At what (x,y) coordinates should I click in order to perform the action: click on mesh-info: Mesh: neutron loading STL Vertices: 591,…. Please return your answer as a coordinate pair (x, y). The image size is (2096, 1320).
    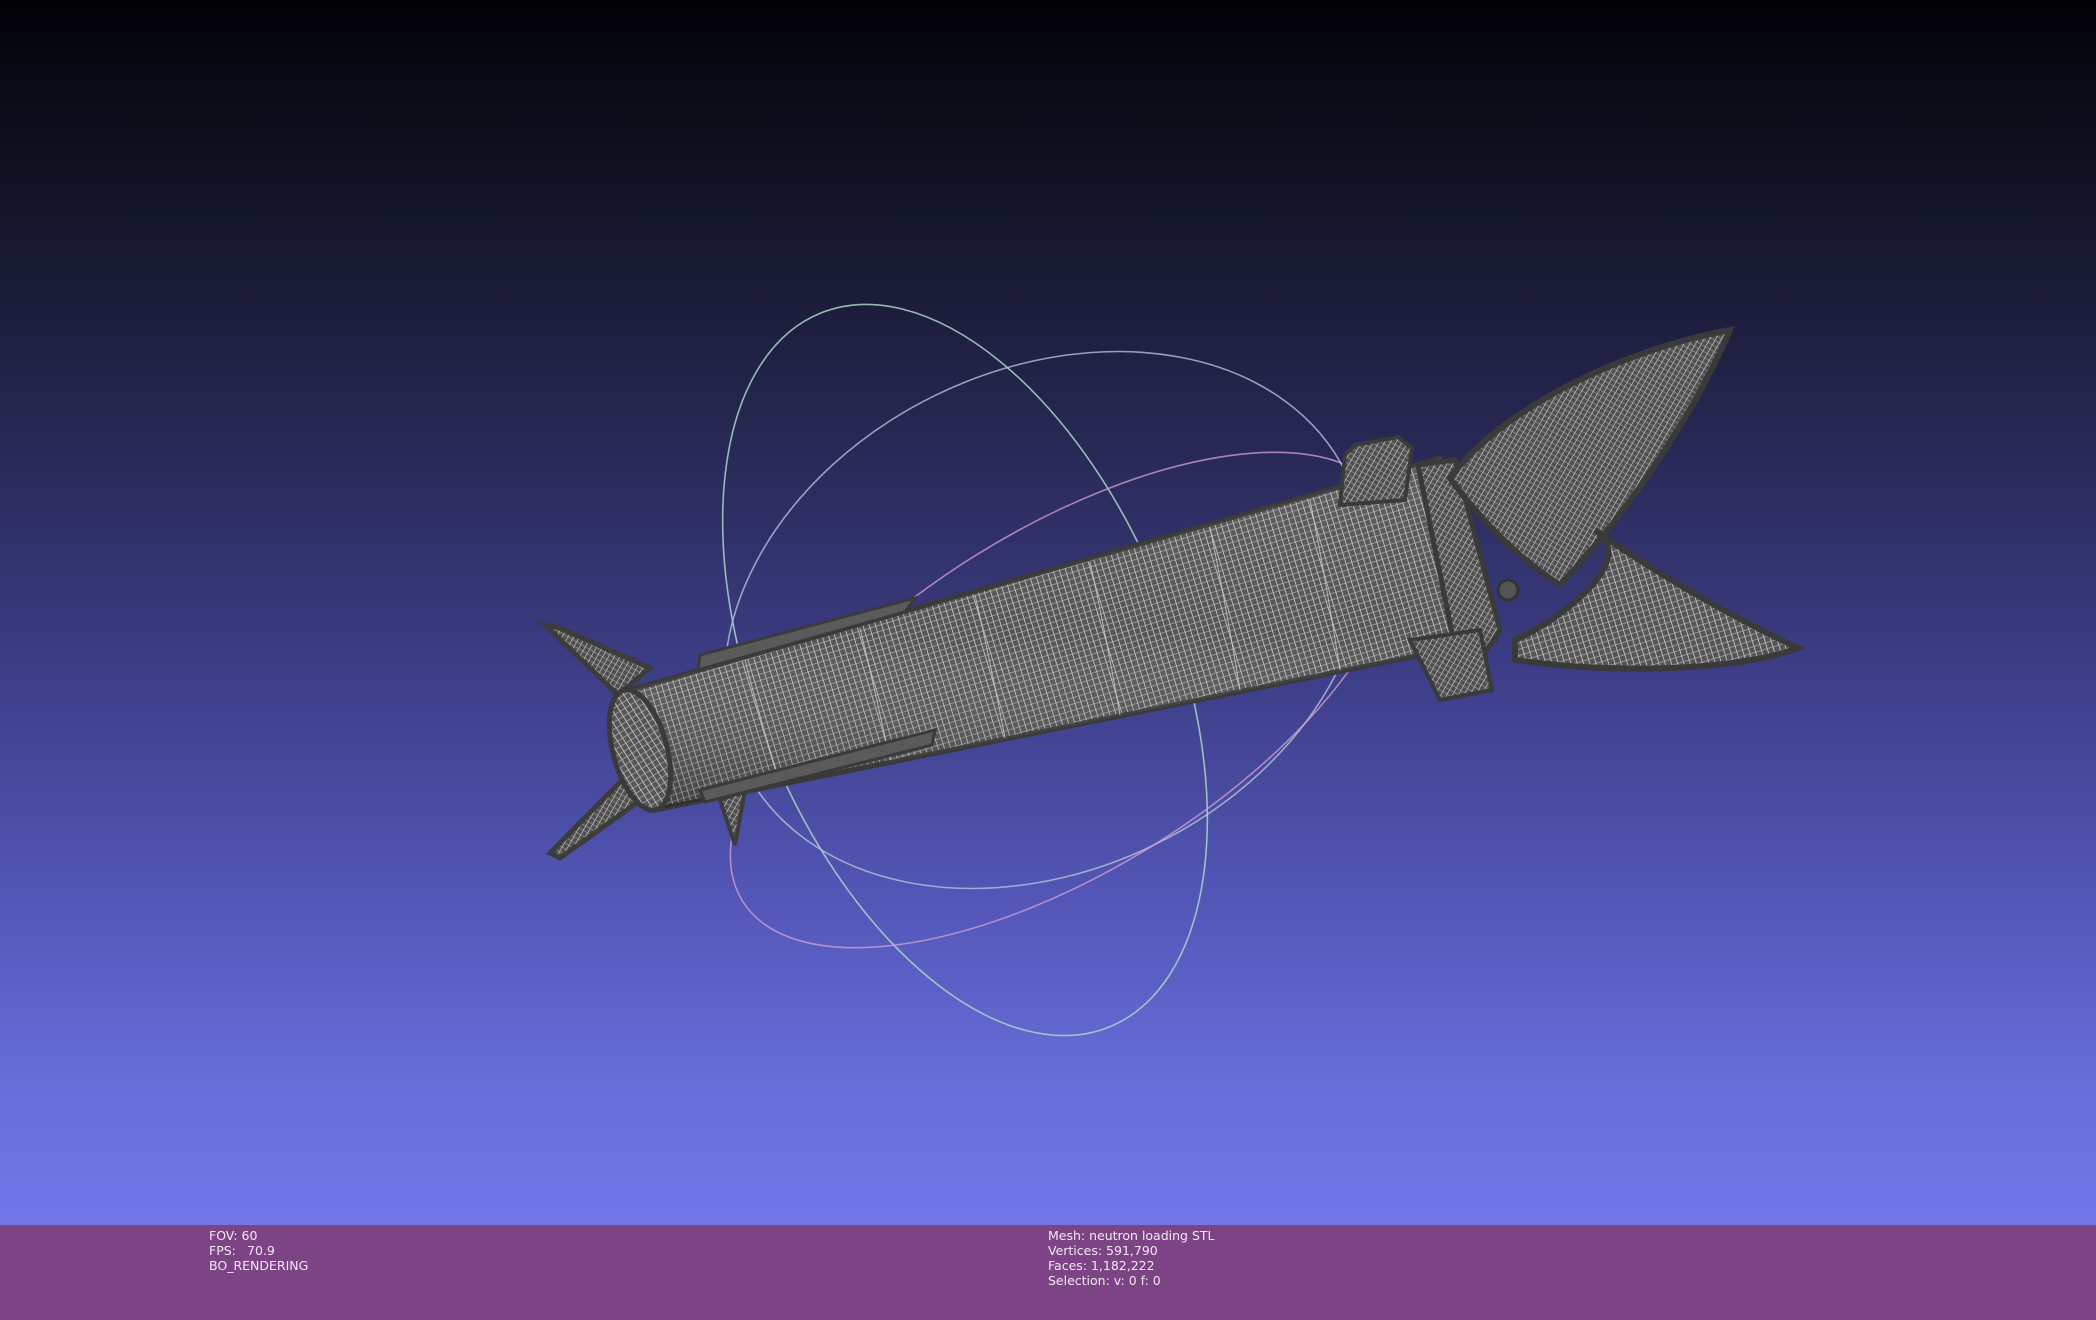
    Looking at the image, I should click on (1131, 1258).